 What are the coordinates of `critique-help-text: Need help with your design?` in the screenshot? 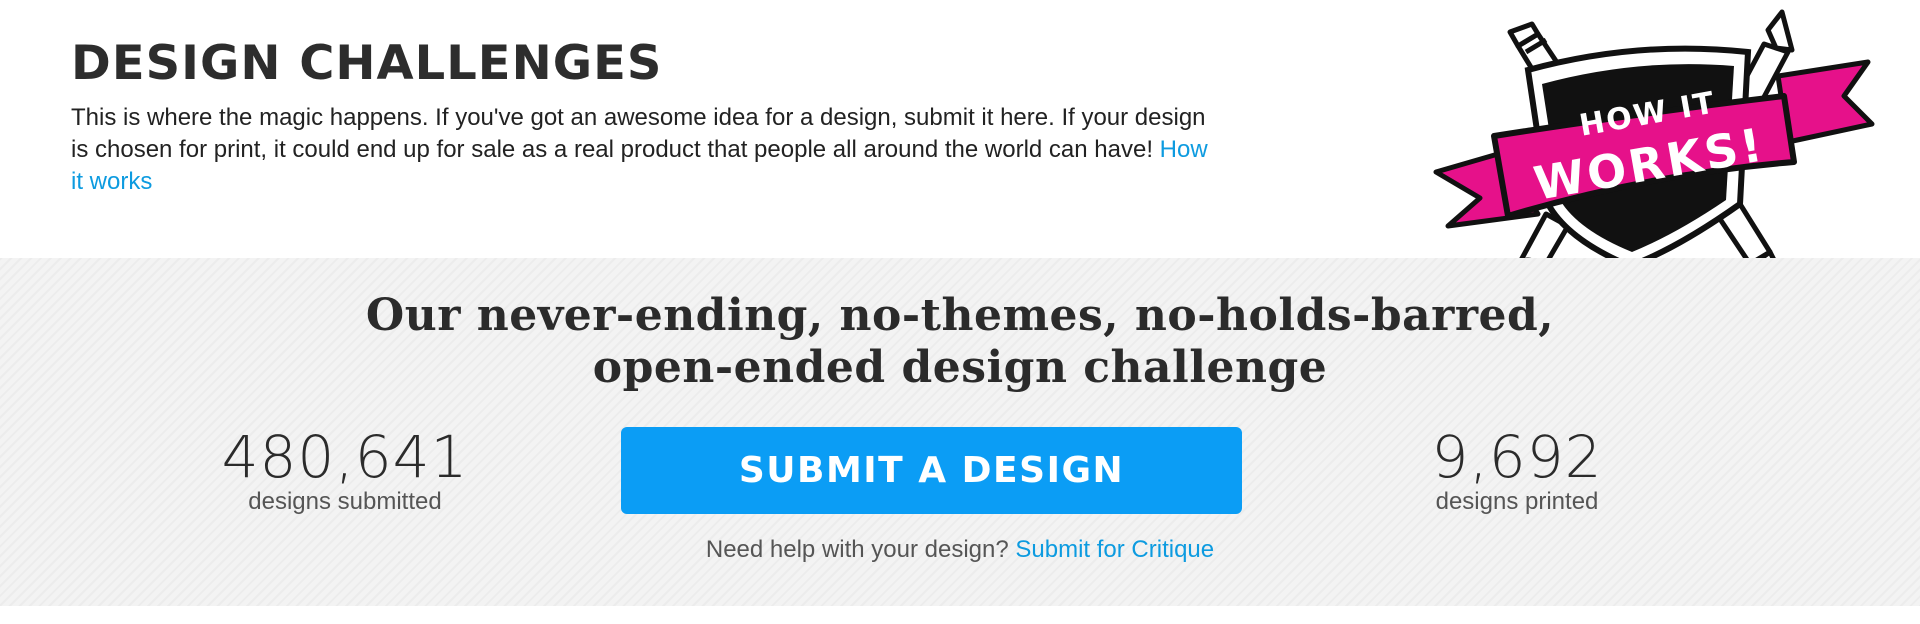 It's located at (857, 549).